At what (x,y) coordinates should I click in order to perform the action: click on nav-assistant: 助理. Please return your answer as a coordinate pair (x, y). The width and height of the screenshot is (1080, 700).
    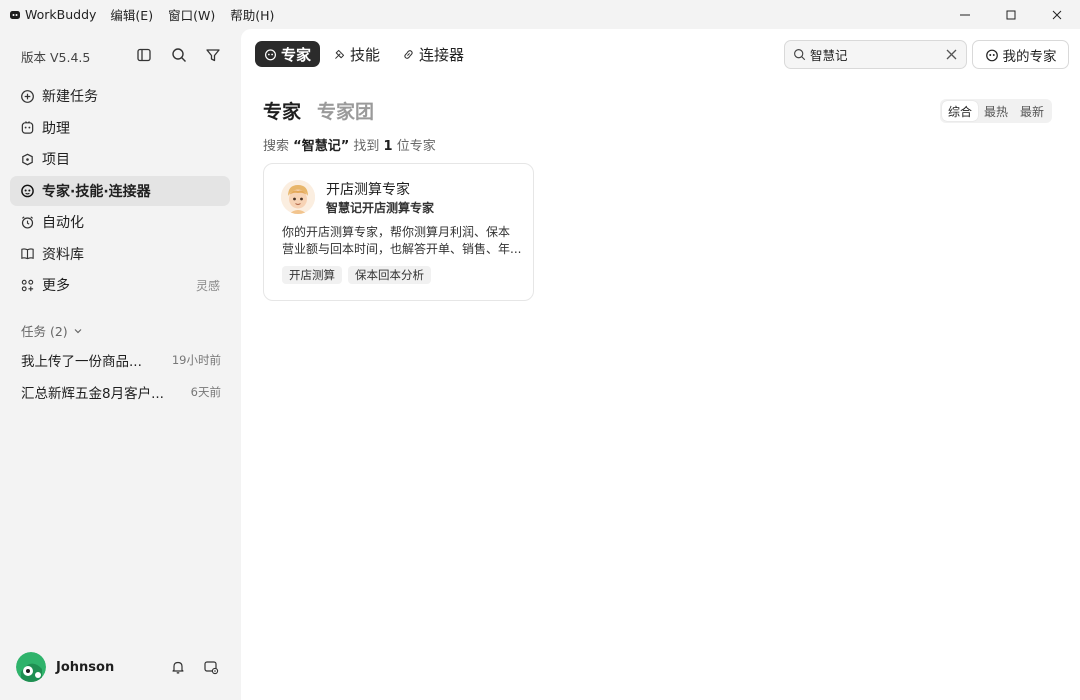
    Looking at the image, I should click on (120, 128).